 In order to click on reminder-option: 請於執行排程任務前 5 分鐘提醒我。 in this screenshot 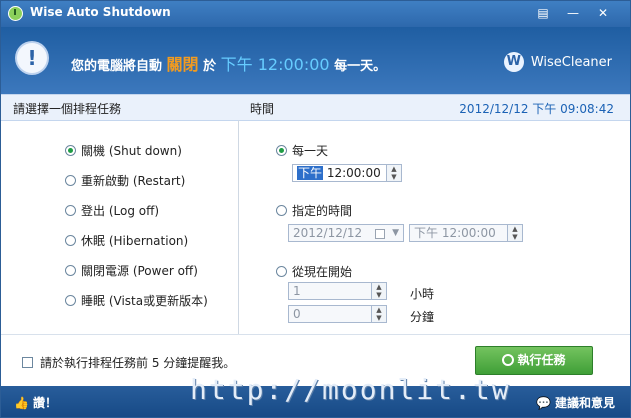, I will do `click(128, 362)`.